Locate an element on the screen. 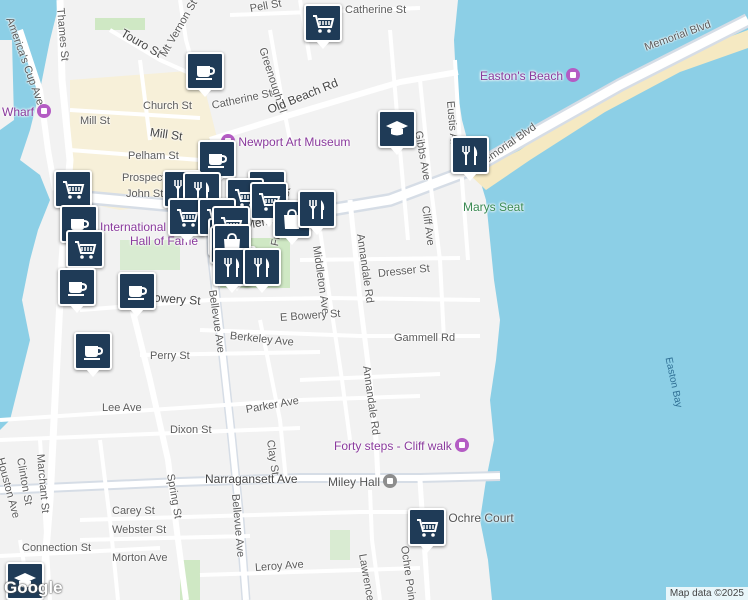 This screenshot has height=600, width=748. poi-label: Marys Seat is located at coordinates (493, 207).